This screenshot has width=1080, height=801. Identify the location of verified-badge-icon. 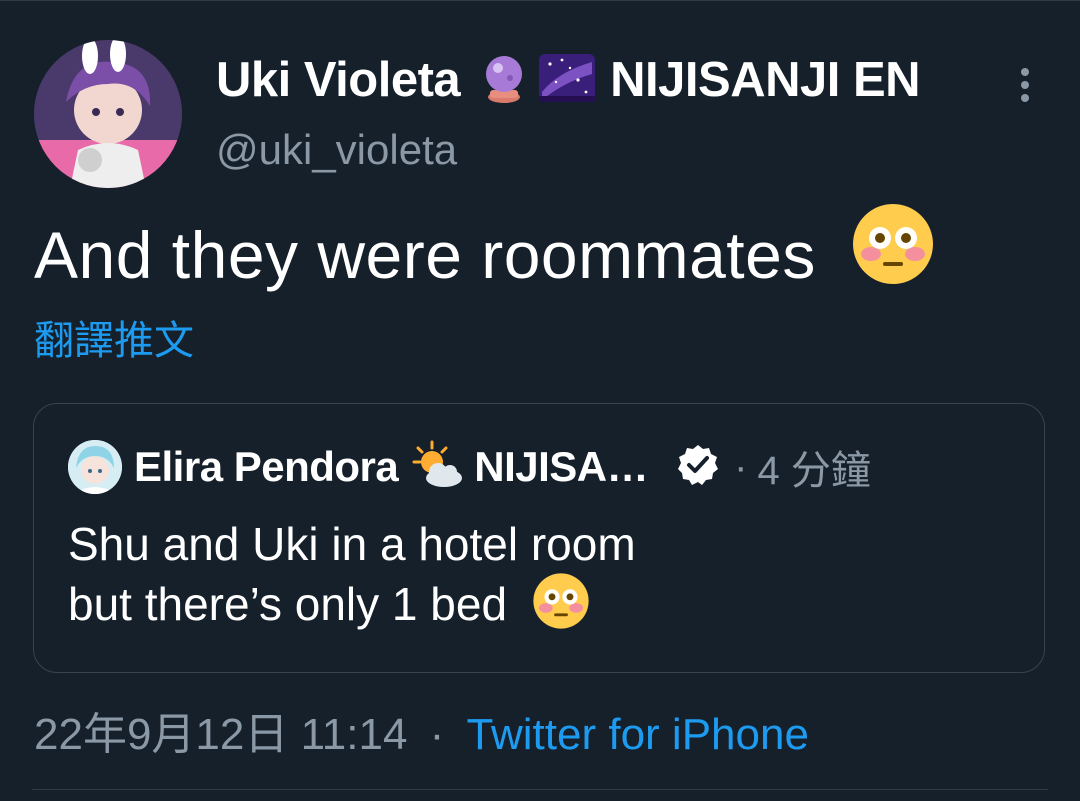
(698, 467).